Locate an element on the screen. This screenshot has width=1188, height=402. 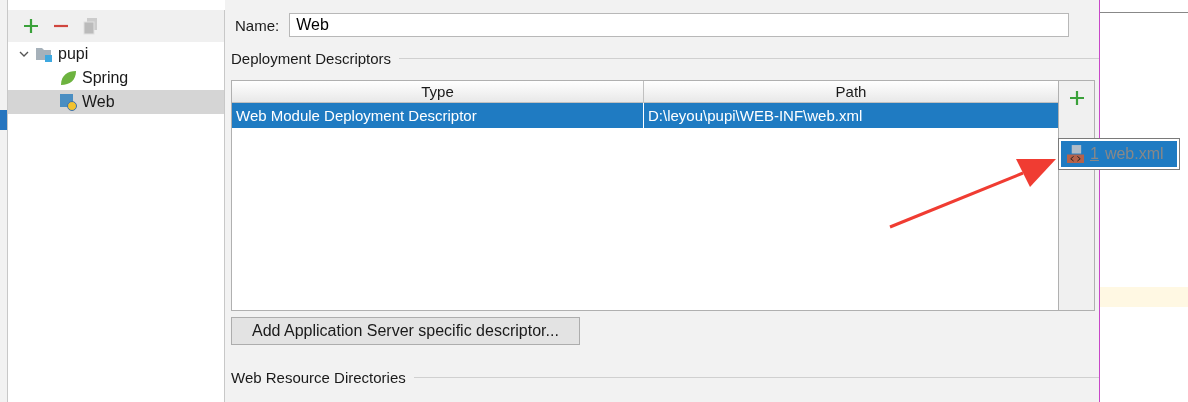
name-field: Web is located at coordinates (679, 25).